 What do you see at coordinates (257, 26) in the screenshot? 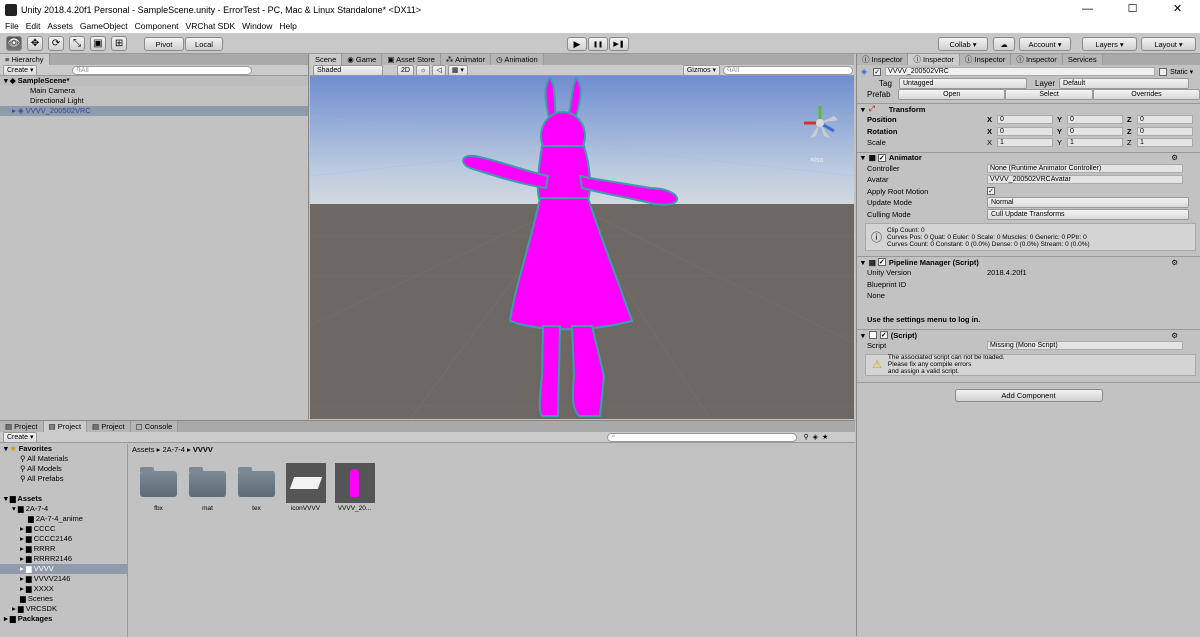
I see `menu-window: Window` at bounding box center [257, 26].